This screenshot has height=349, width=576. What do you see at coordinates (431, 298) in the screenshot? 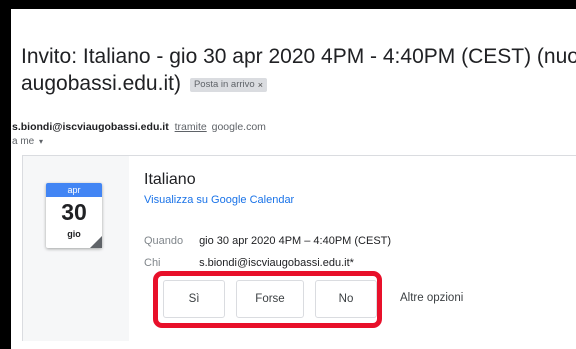
I see `more-options-link: Altre opzioni` at bounding box center [431, 298].